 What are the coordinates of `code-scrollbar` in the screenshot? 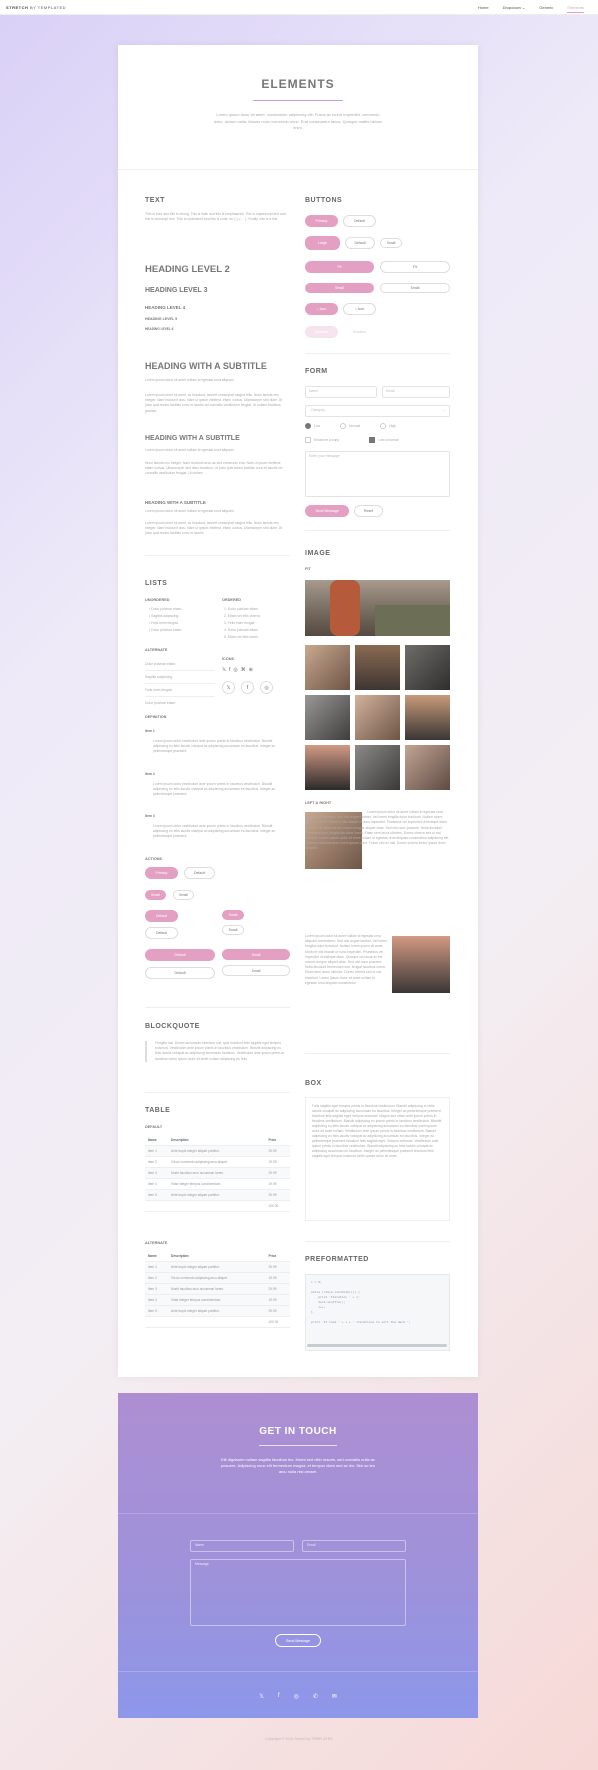 It's located at (377, 1345).